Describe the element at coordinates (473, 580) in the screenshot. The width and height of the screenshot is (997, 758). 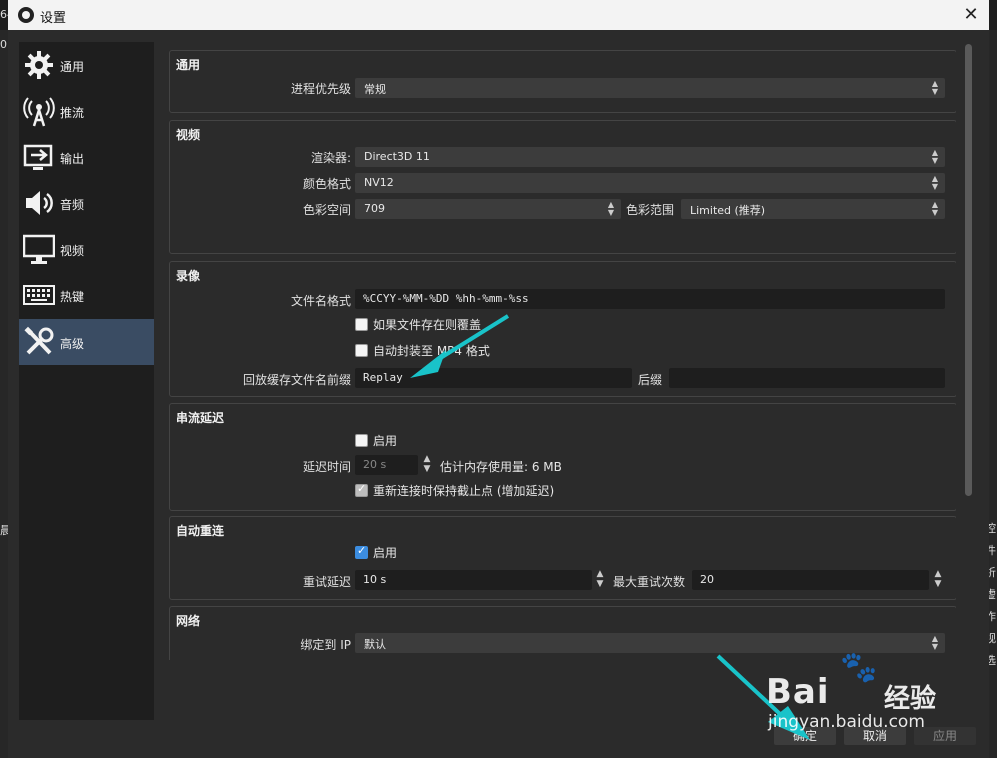
I see `retry-delay-input: 10 s` at that location.